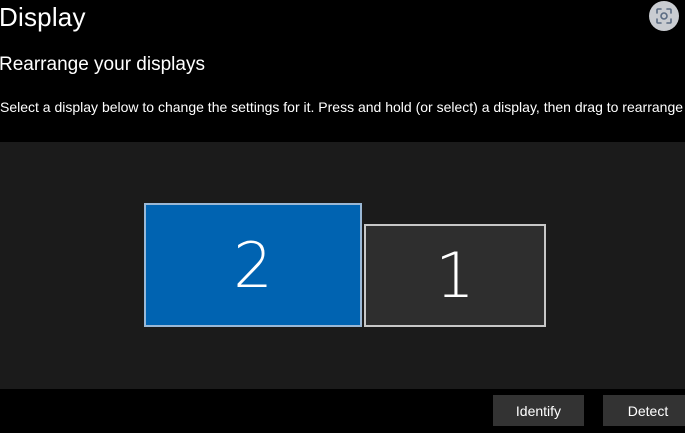  Describe the element at coordinates (102, 64) in the screenshot. I see `section-heading: Rearrange your displays` at that location.